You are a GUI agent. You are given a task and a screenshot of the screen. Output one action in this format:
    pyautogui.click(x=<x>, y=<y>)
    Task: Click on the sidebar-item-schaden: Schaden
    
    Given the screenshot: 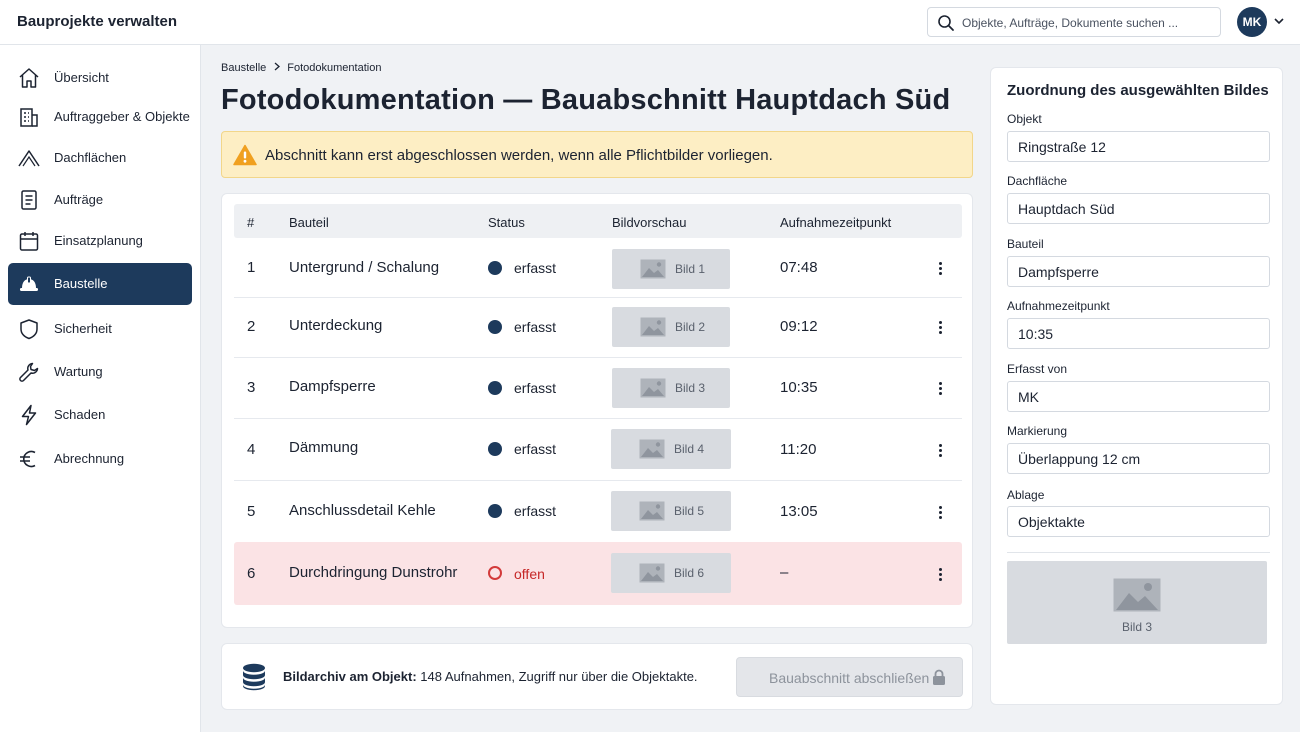 What is the action you would take?
    pyautogui.click(x=100, y=415)
    